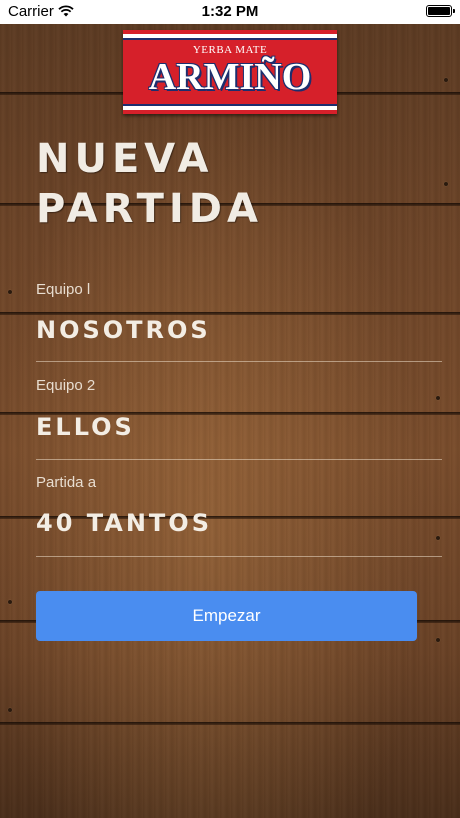  Describe the element at coordinates (226, 523) in the screenshot. I see `match-points-input` at that location.